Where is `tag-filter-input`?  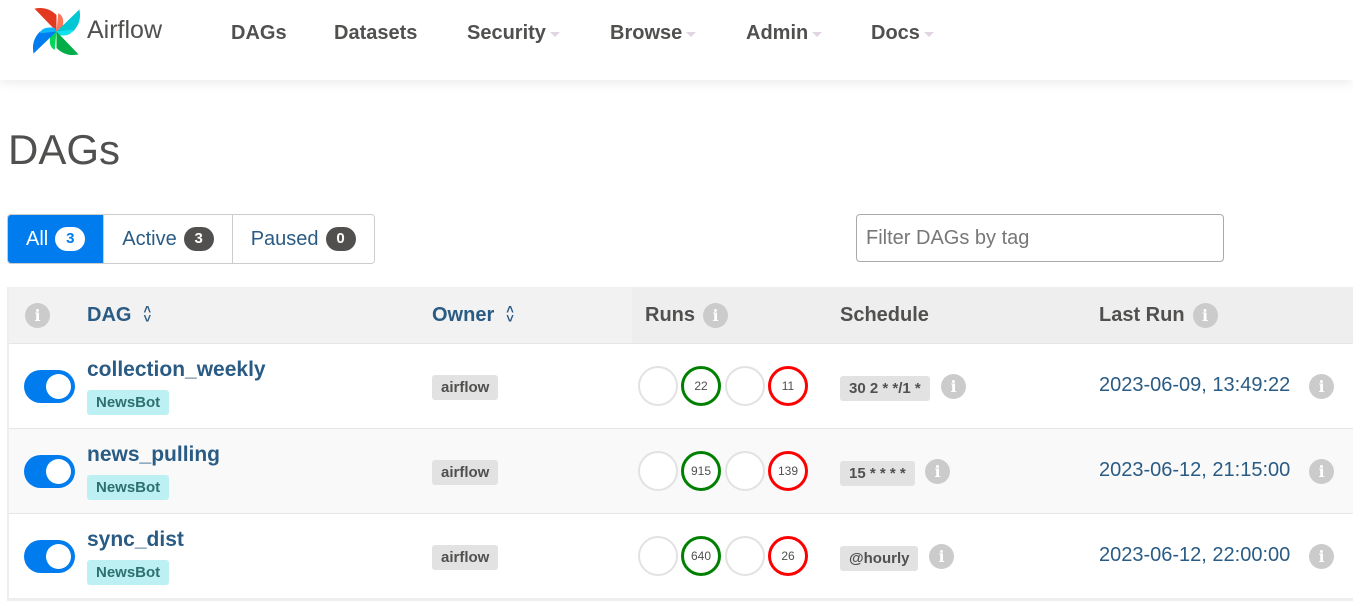 tag-filter-input is located at coordinates (1040, 238).